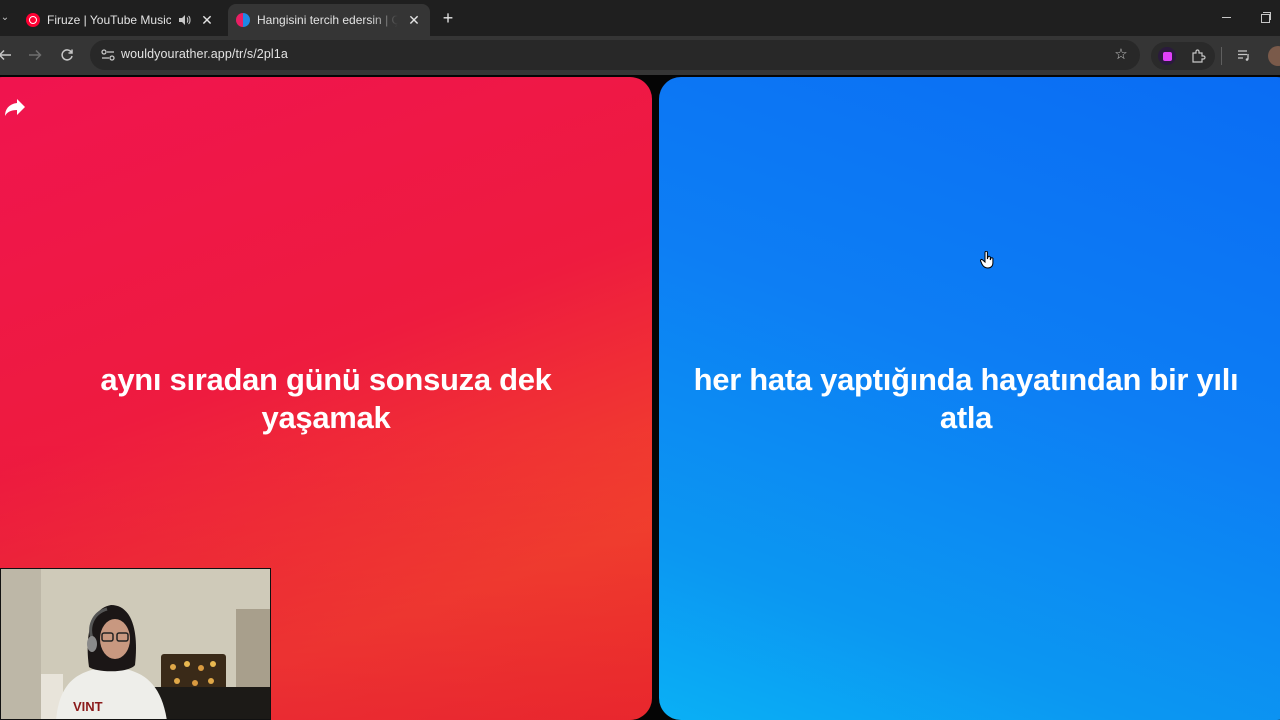  I want to click on address-bar: wouldyourather.app/tr/s/2pl1a ☆, so click(615, 55).